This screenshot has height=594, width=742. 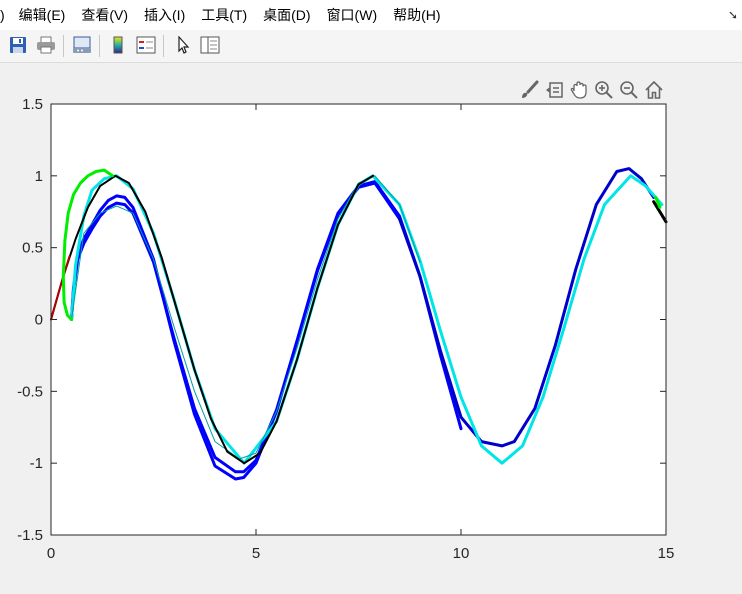 What do you see at coordinates (256, 553) in the screenshot?
I see `x-tick-label: 5` at bounding box center [256, 553].